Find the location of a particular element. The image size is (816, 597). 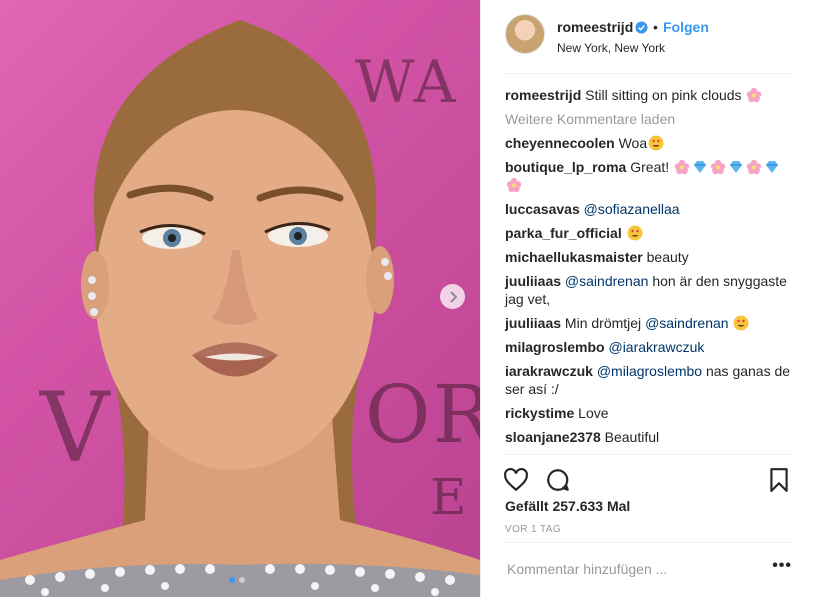

list-item: michaellukasmaister beauty is located at coordinates (650, 257).